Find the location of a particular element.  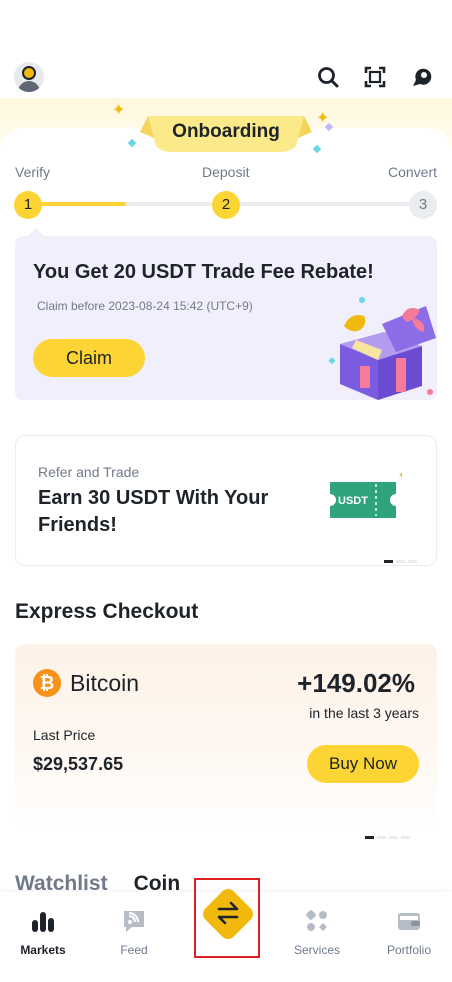

markets-icon is located at coordinates (43, 922).